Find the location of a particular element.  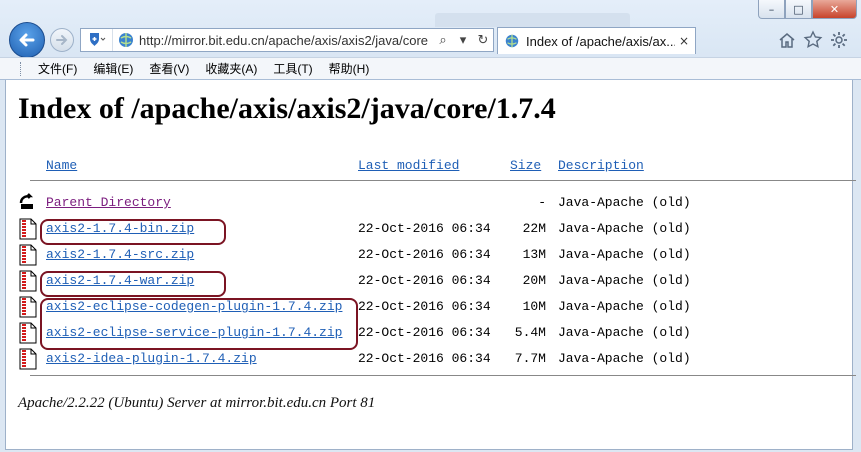

sort-by-size-link: Size is located at coordinates (525, 165).